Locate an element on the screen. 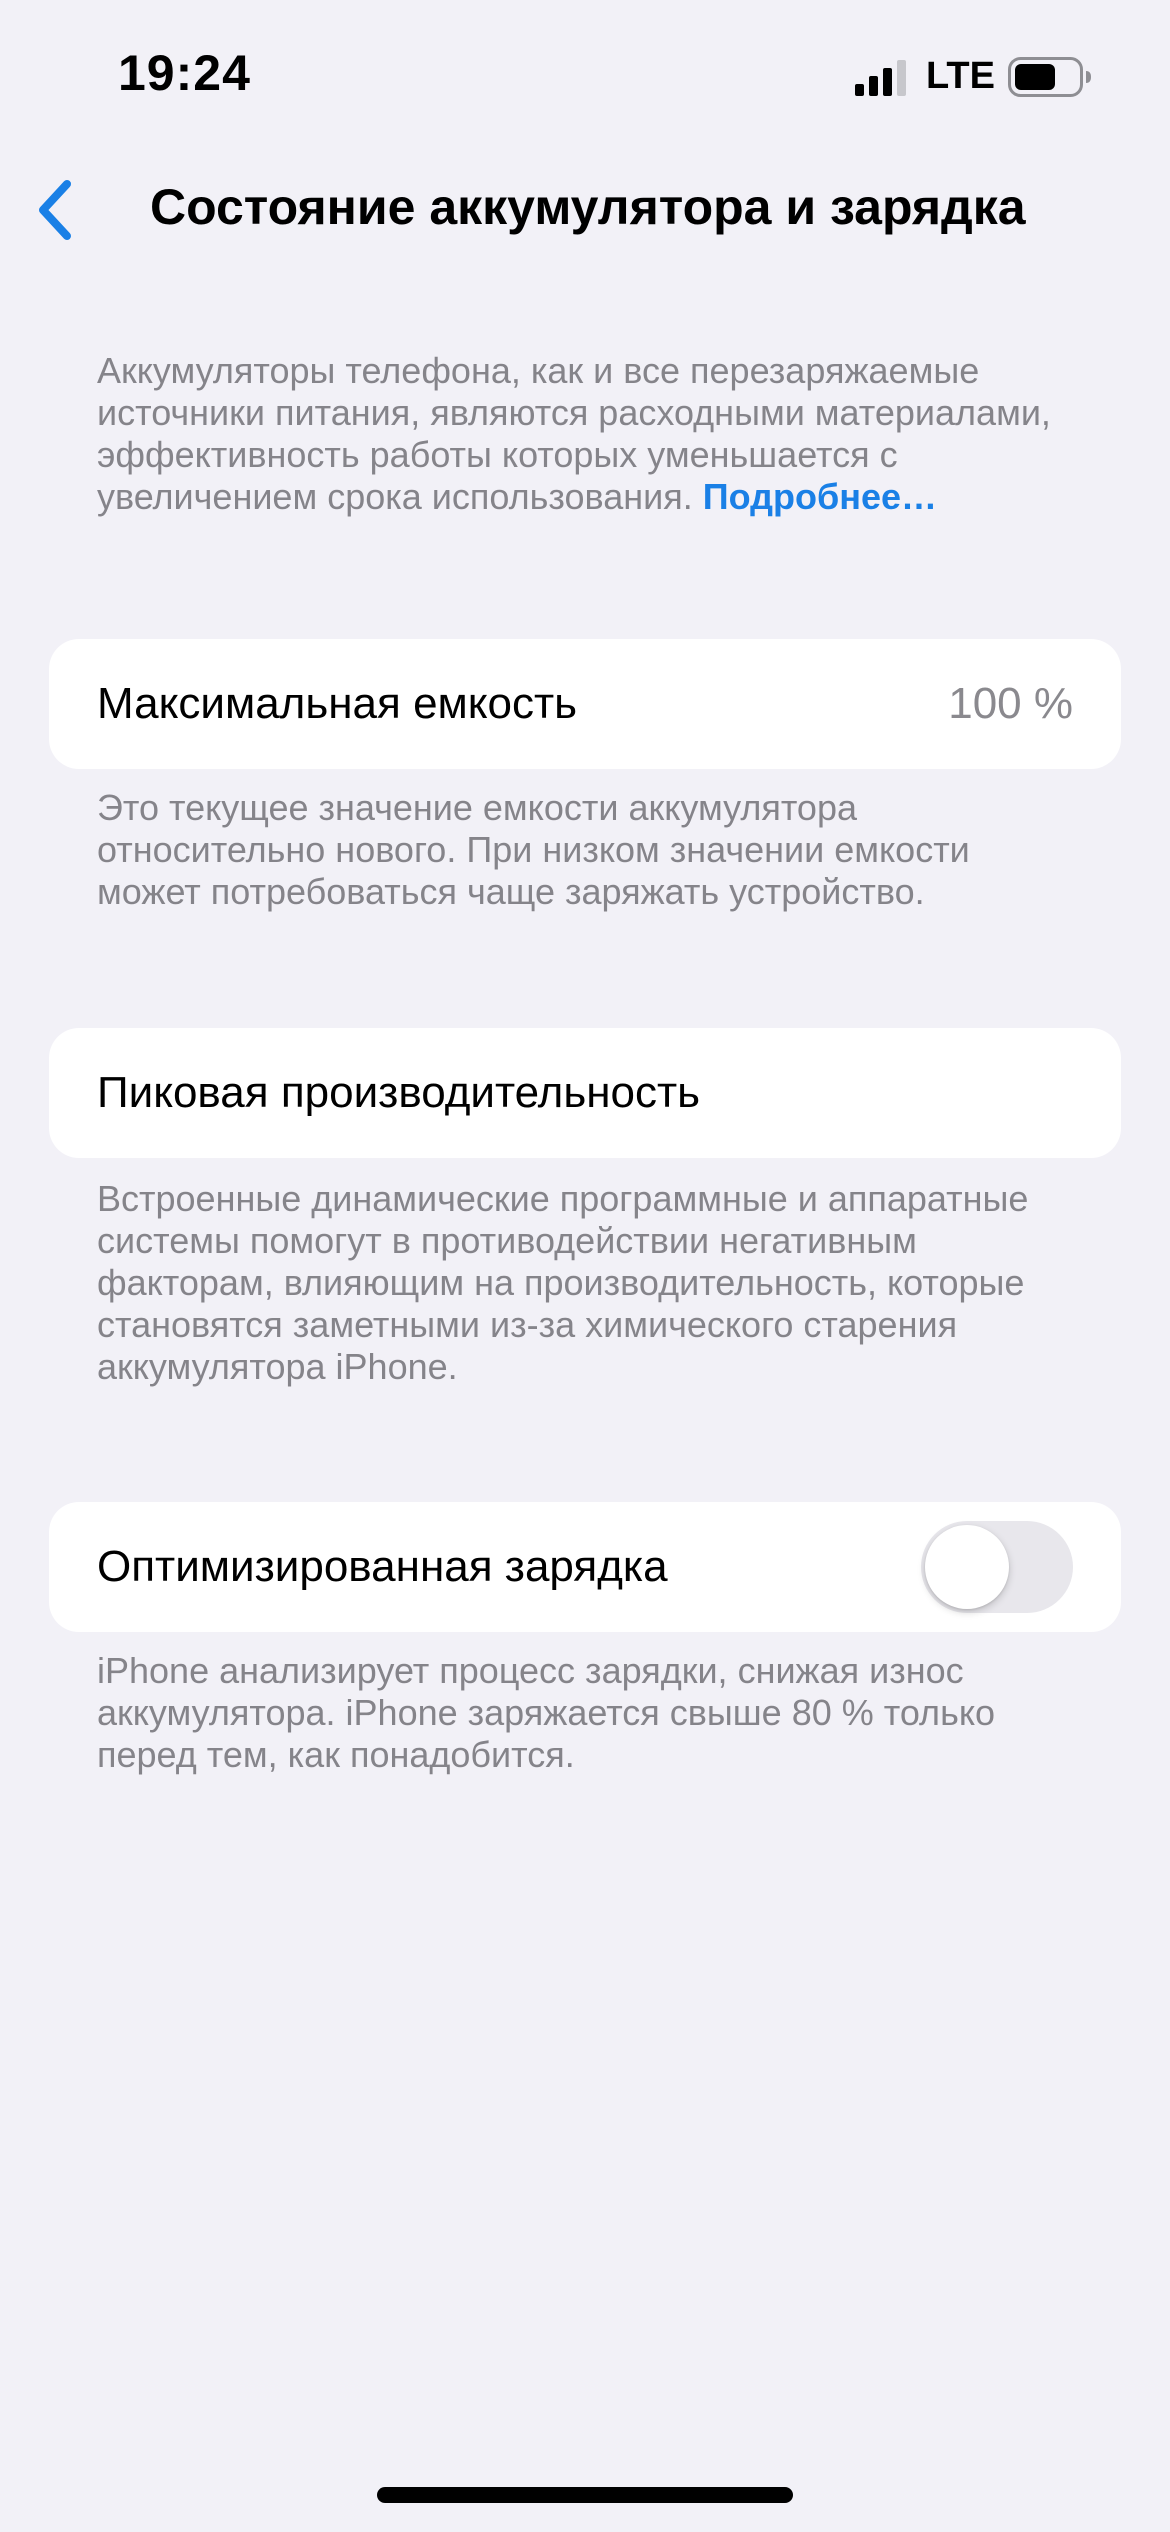 Image resolution: width=1170 pixels, height=2532 pixels. peak-performance-cell: Пиковая производительность is located at coordinates (585, 1093).